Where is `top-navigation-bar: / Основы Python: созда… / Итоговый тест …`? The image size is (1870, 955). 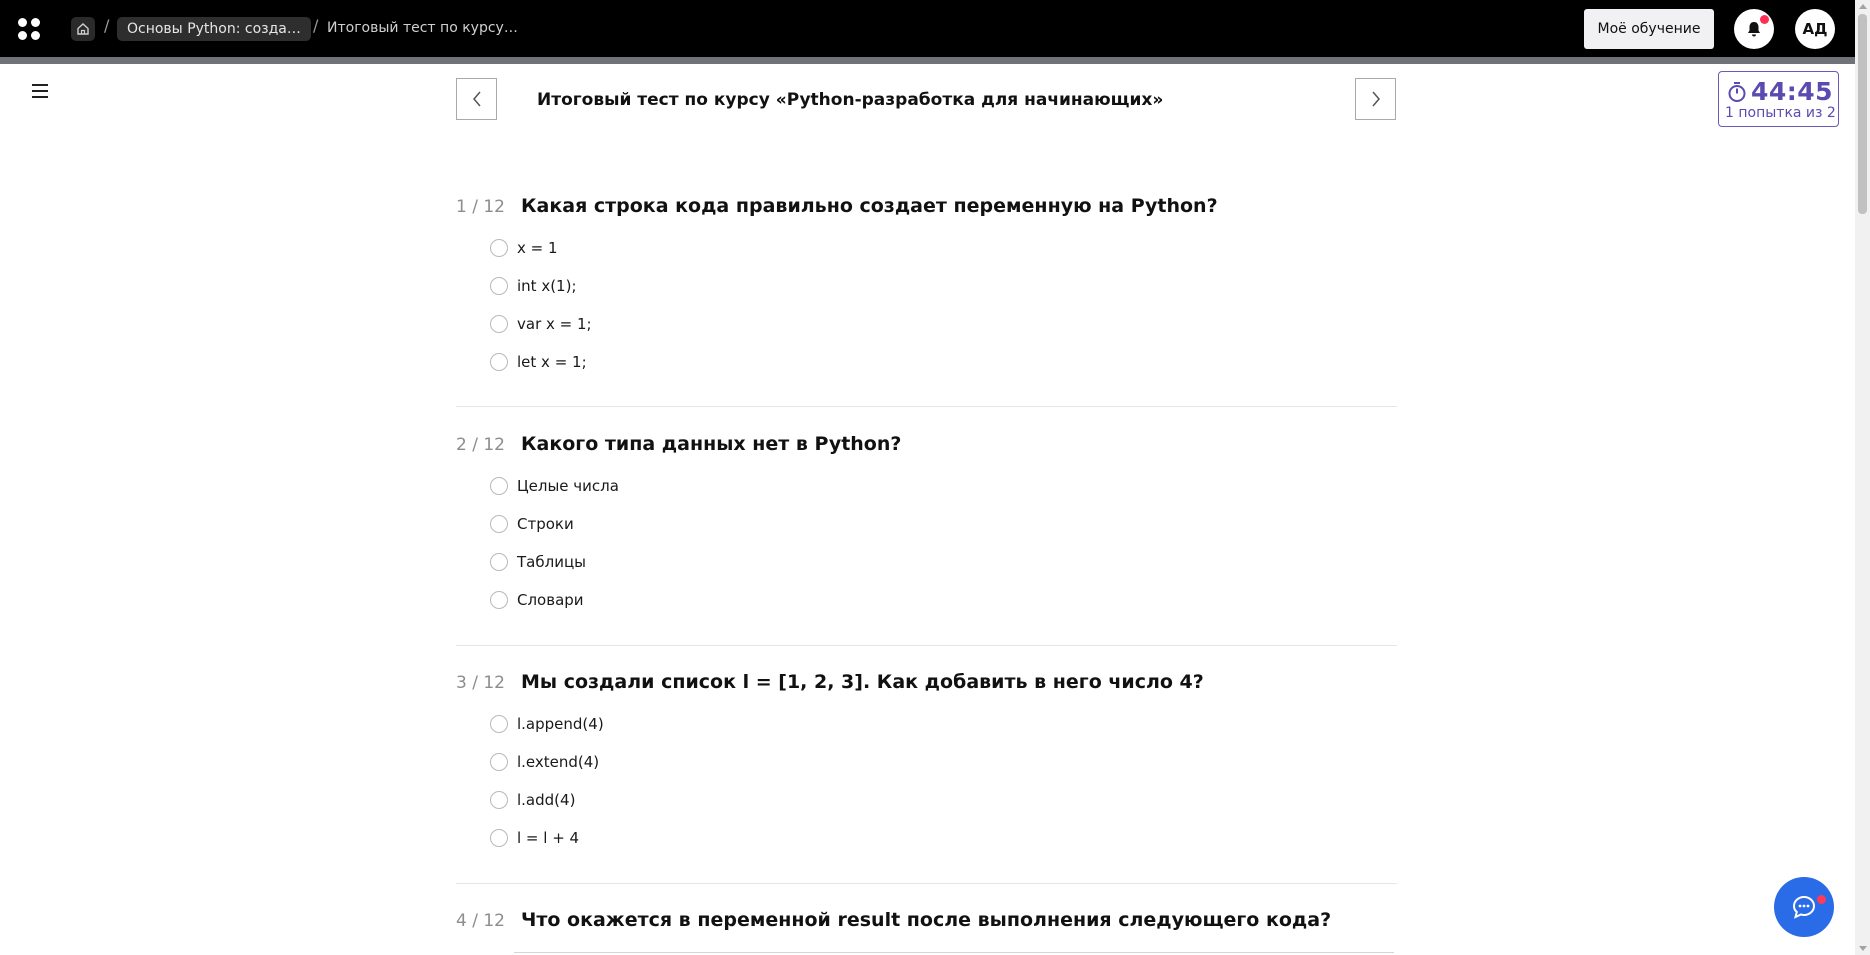 top-navigation-bar: / Основы Python: созда… / Итоговый тест … is located at coordinates (927, 28).